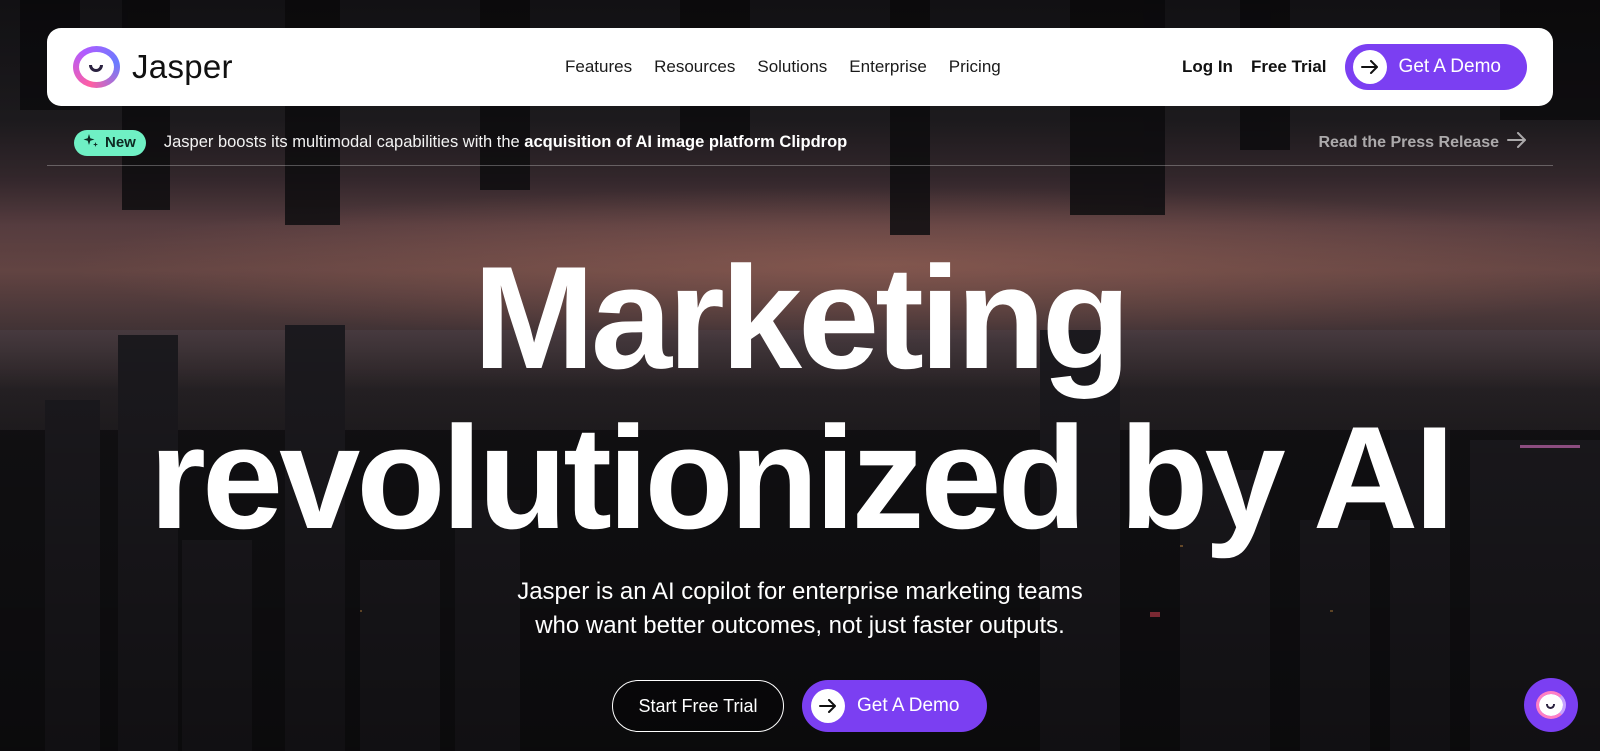 This screenshot has height=751, width=1600. What do you see at coordinates (182, 66) in the screenshot?
I see `brand-name: Jasper` at bounding box center [182, 66].